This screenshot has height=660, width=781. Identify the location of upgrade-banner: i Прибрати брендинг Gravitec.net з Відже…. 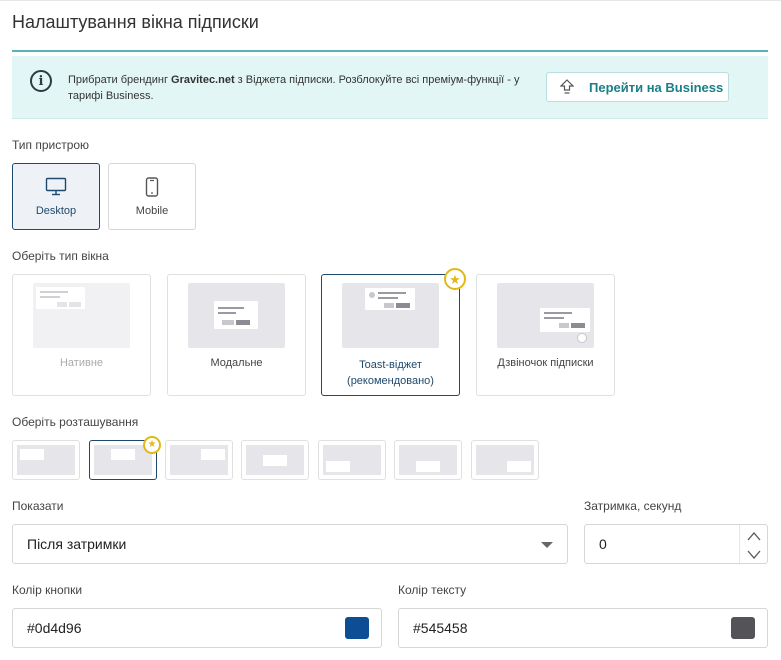
(390, 87).